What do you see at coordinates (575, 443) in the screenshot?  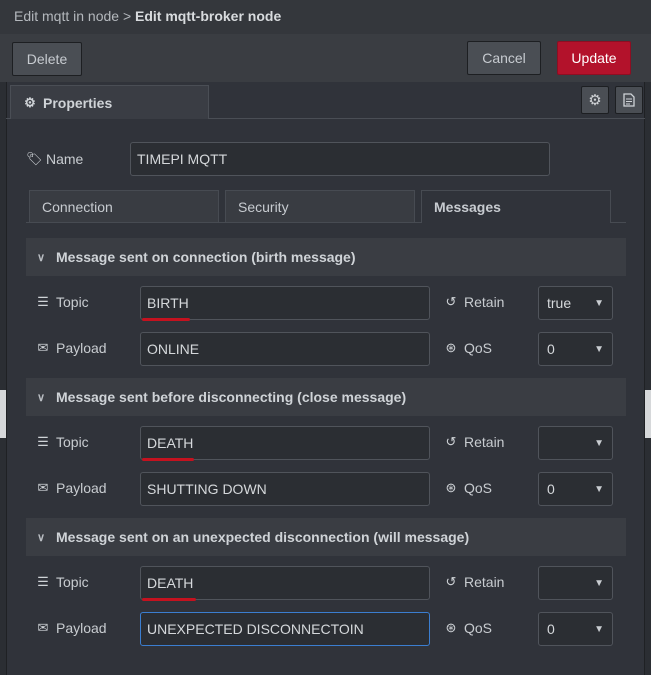 I see `close-retain-select: ▼` at bounding box center [575, 443].